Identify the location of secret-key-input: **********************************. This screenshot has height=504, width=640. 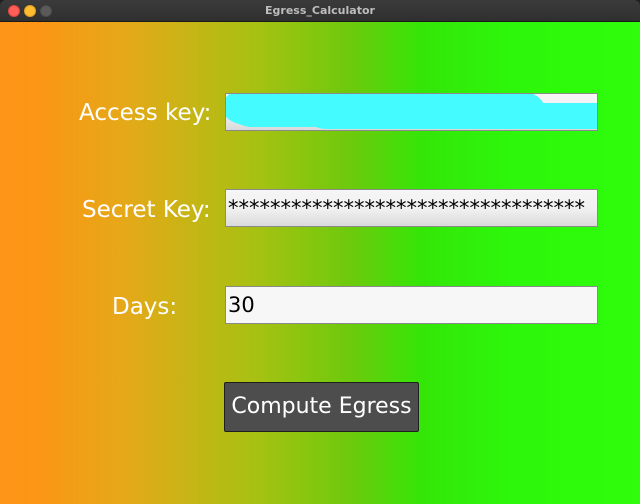
(411, 208).